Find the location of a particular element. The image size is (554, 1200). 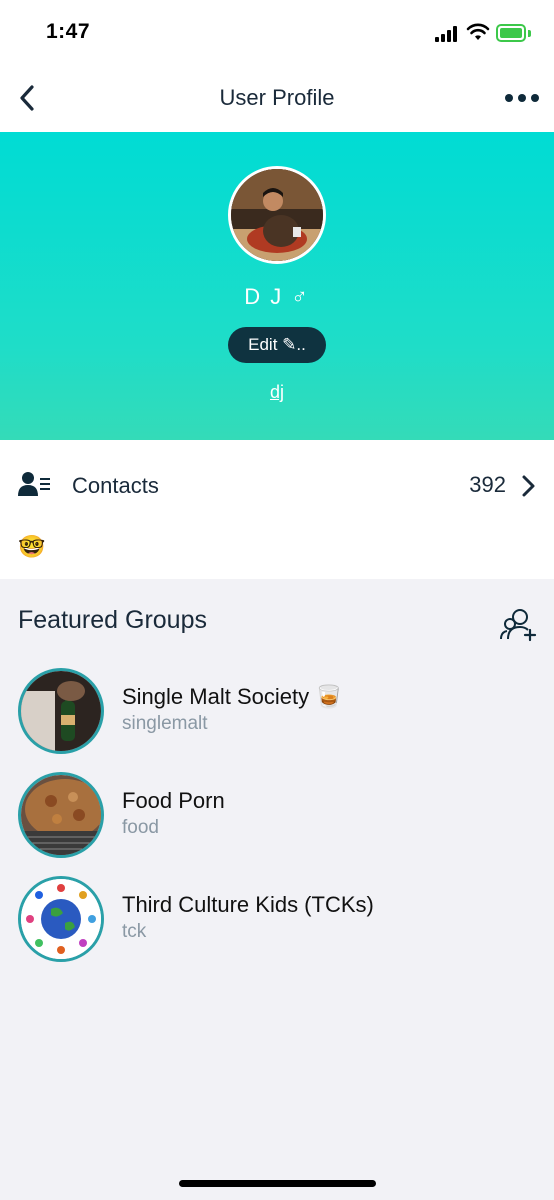

edit-profile-button: Edit ✎.. is located at coordinates (277, 345).